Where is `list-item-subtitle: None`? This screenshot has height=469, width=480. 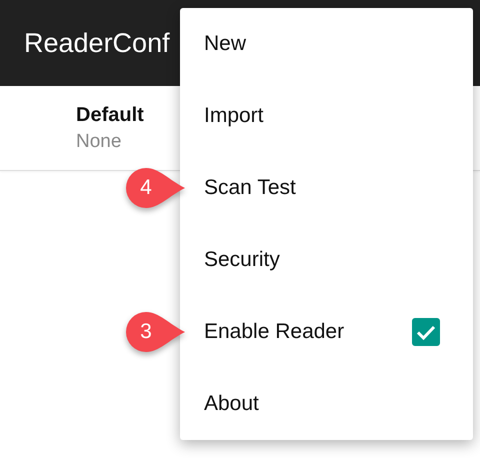 list-item-subtitle: None is located at coordinates (99, 141).